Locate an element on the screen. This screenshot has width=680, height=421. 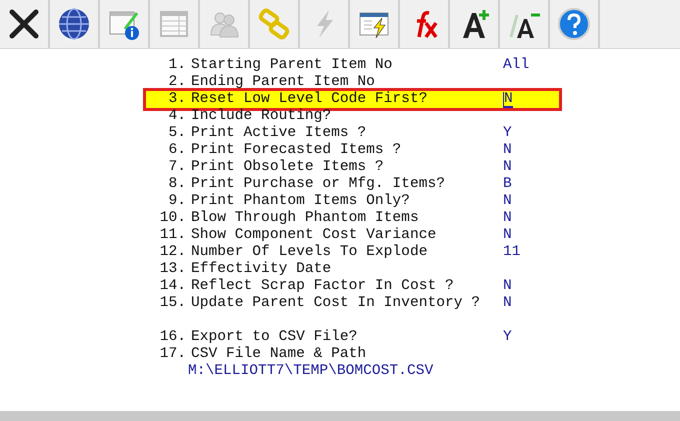
field-label: Print Phantom Items Only? is located at coordinates (301, 201).